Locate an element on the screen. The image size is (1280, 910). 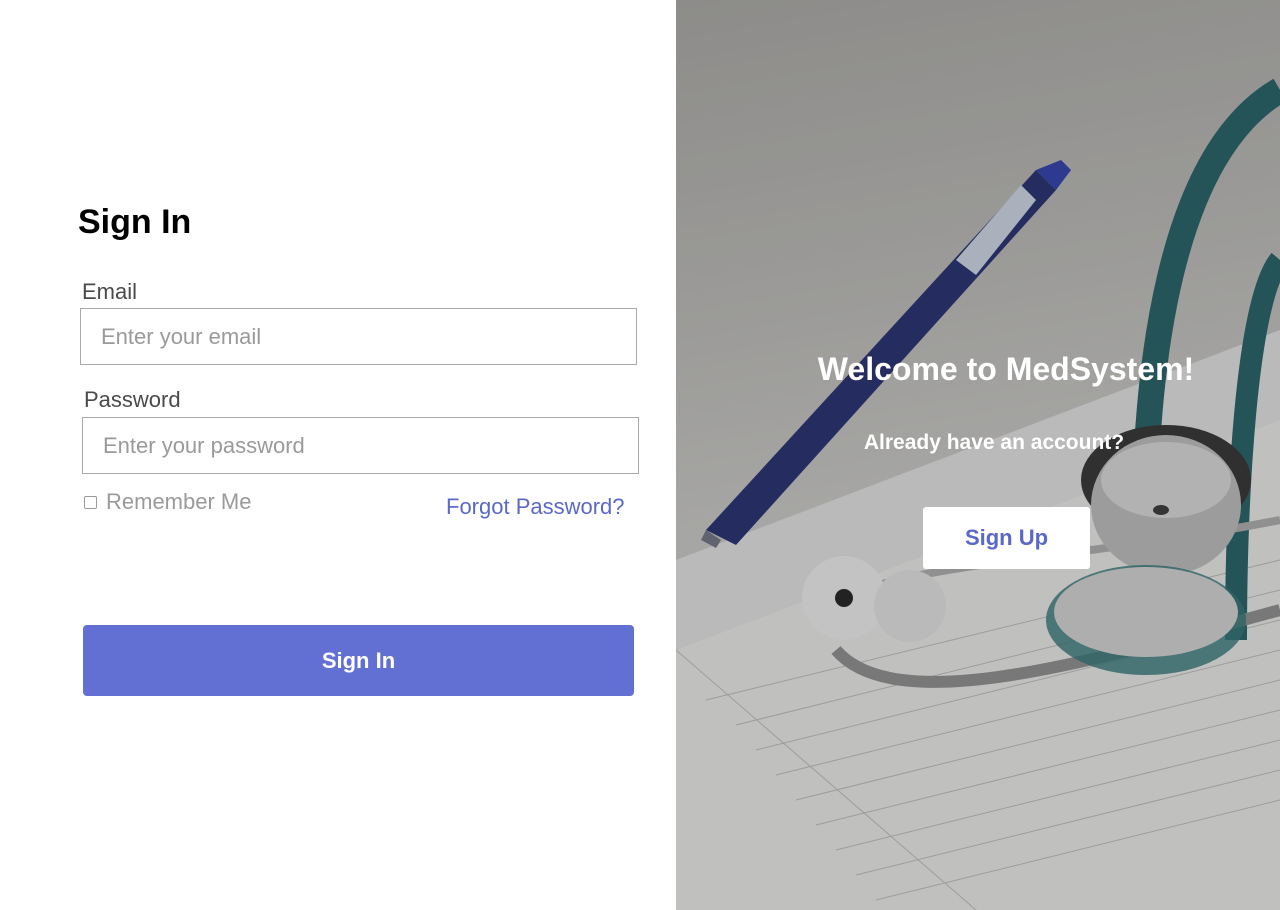
welcome-heading: Welcome to MedSystem! is located at coordinates (1006, 369).